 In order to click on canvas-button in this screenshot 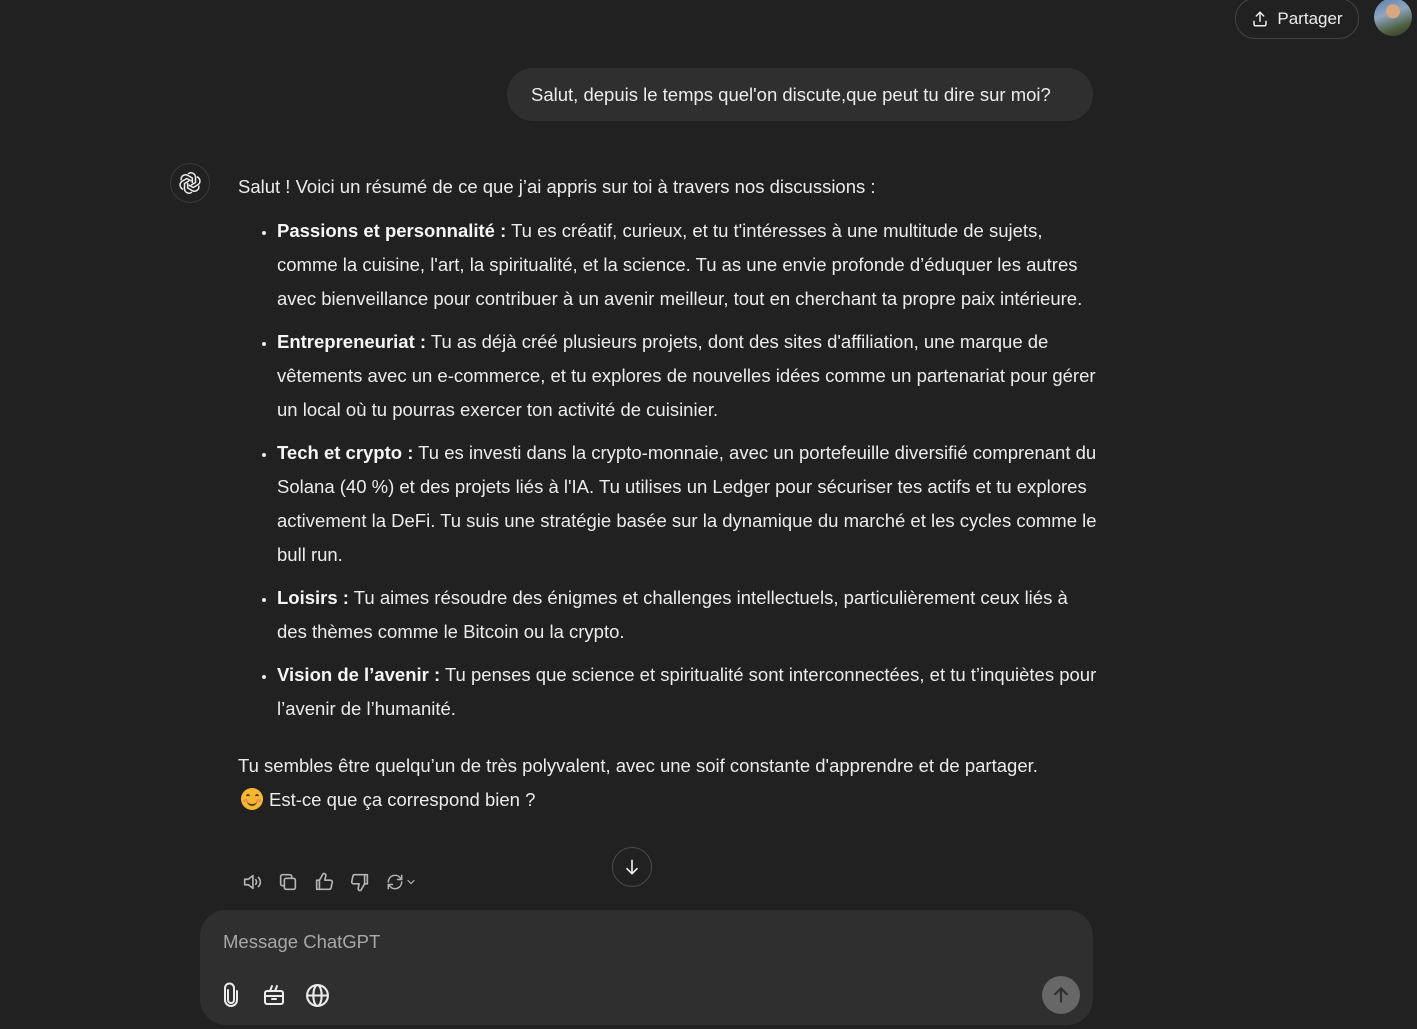, I will do `click(274, 995)`.